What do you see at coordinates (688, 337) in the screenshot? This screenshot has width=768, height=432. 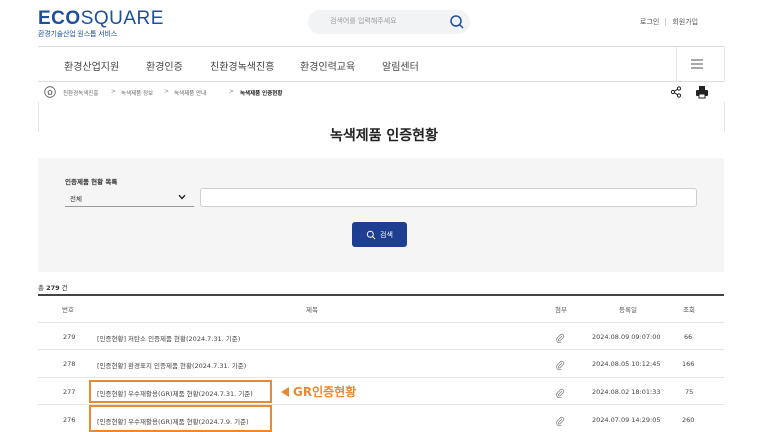 I see `row-views: 66` at bounding box center [688, 337].